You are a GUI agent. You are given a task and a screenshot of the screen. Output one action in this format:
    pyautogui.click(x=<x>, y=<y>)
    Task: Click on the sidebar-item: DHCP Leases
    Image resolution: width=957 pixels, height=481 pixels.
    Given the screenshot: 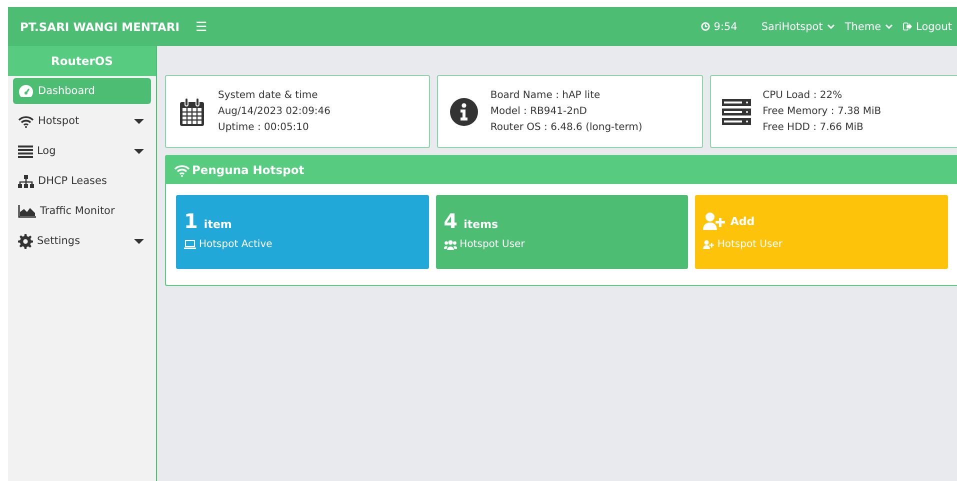 What is the action you would take?
    pyautogui.click(x=82, y=181)
    